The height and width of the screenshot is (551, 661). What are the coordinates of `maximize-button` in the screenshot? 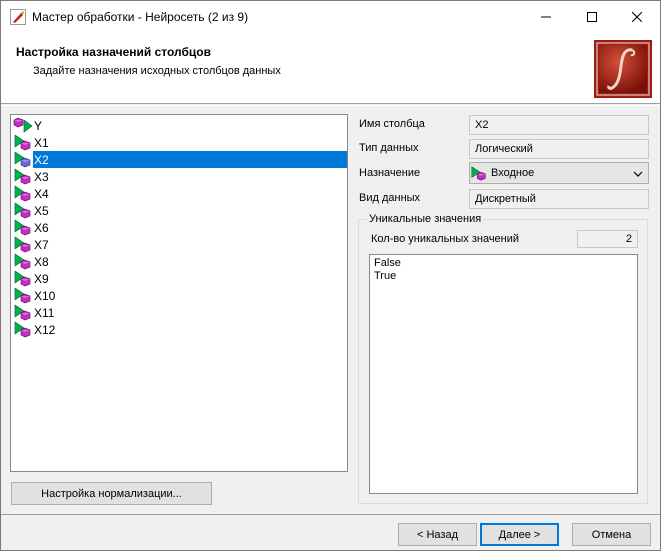 It's located at (592, 16).